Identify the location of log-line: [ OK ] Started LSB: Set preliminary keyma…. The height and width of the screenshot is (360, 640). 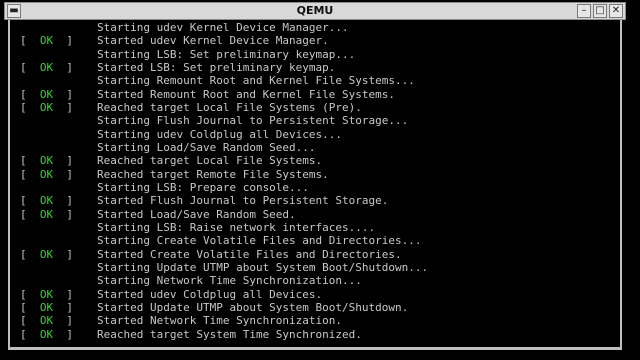
(224, 67).